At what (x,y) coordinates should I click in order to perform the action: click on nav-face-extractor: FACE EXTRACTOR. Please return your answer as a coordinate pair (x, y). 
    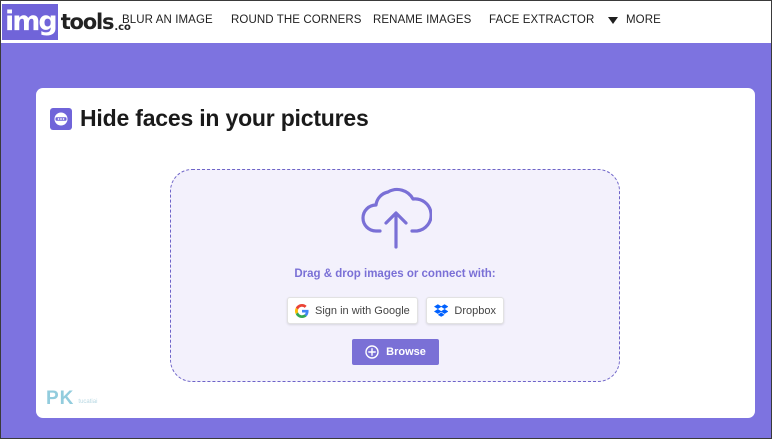
    Looking at the image, I should click on (541, 20).